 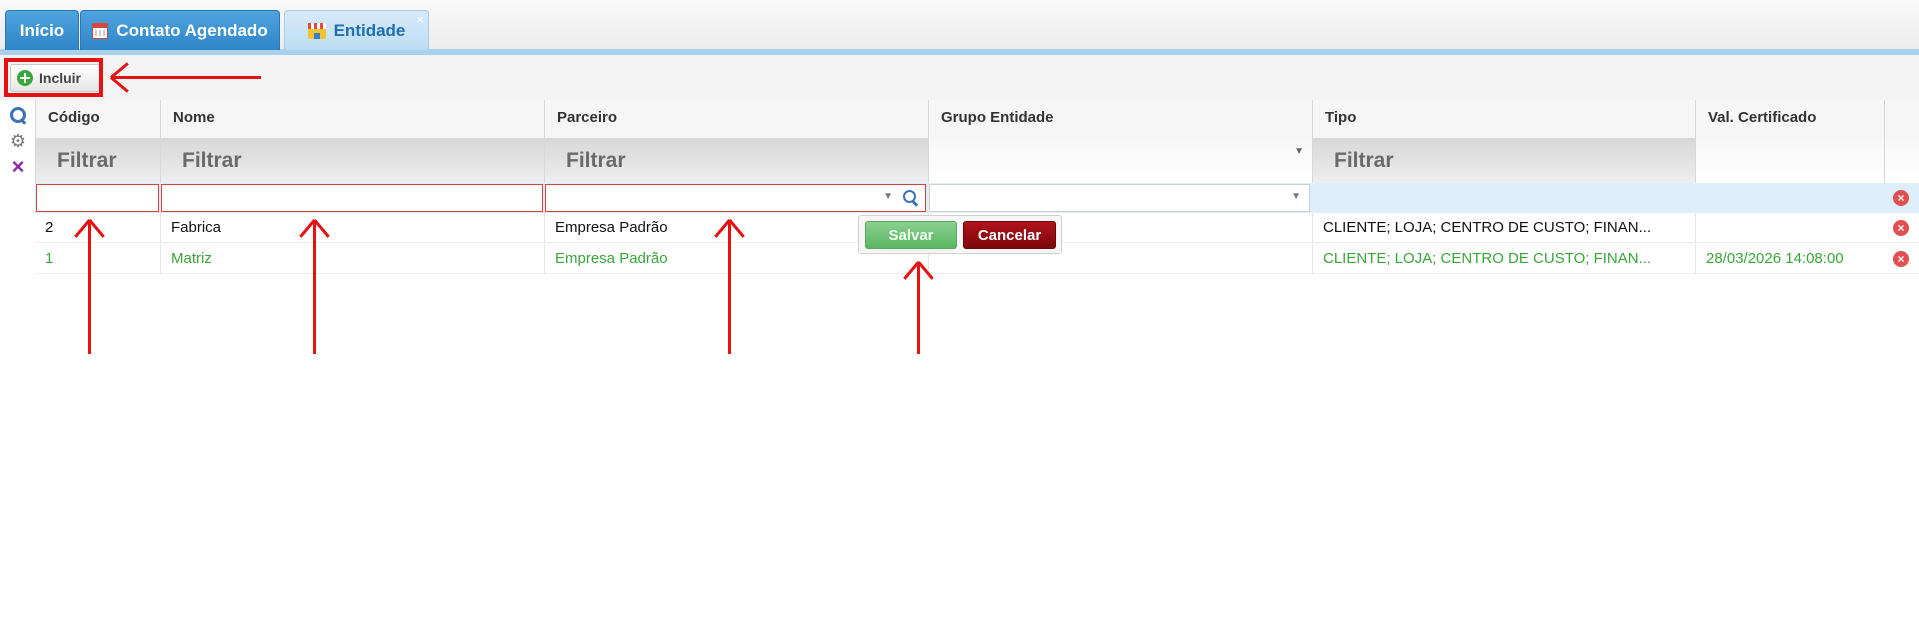 What do you see at coordinates (1120, 119) in the screenshot?
I see `column-header-grupo-entidade: Grupo Entidade` at bounding box center [1120, 119].